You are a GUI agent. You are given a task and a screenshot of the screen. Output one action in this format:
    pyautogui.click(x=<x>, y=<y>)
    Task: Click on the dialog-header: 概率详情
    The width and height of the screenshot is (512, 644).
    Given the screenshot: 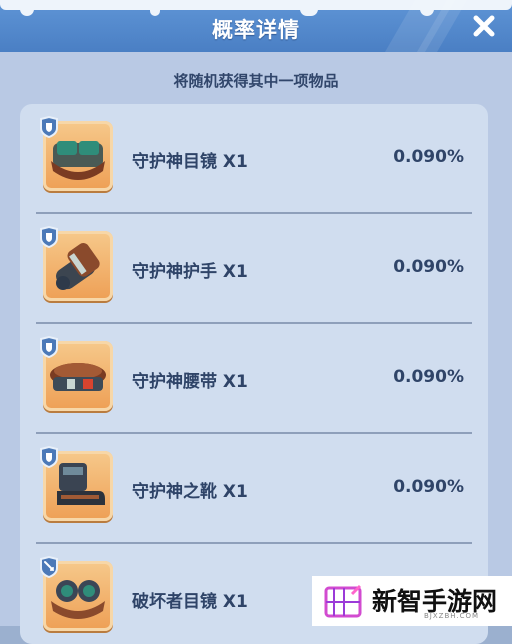 What is the action you would take?
    pyautogui.click(x=256, y=26)
    